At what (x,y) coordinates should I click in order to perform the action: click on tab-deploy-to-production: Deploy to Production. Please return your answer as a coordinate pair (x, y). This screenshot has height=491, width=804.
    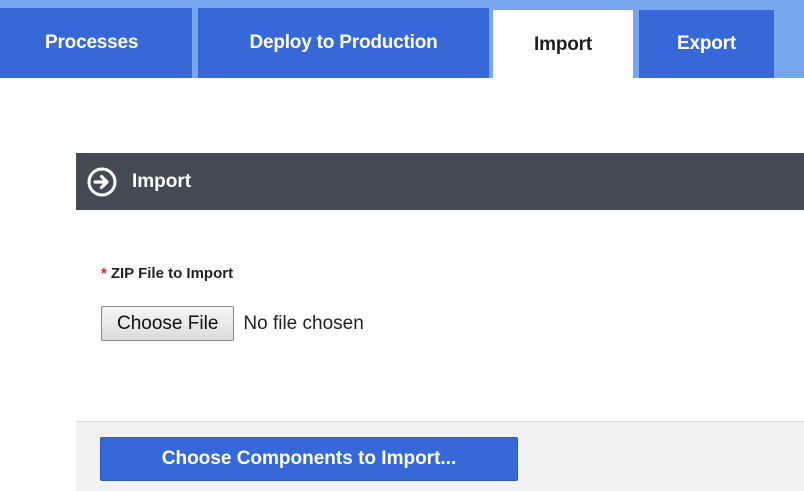
    Looking at the image, I should click on (343, 43).